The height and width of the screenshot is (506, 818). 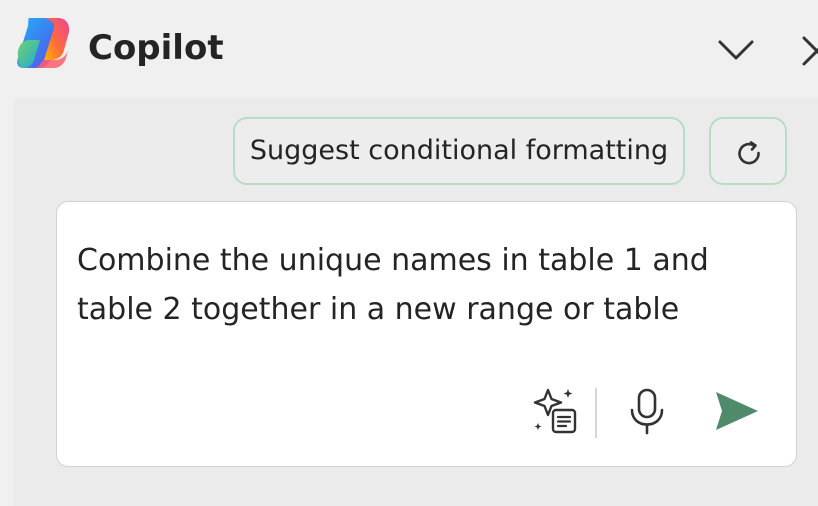 I want to click on toolbar-divider, so click(x=596, y=413).